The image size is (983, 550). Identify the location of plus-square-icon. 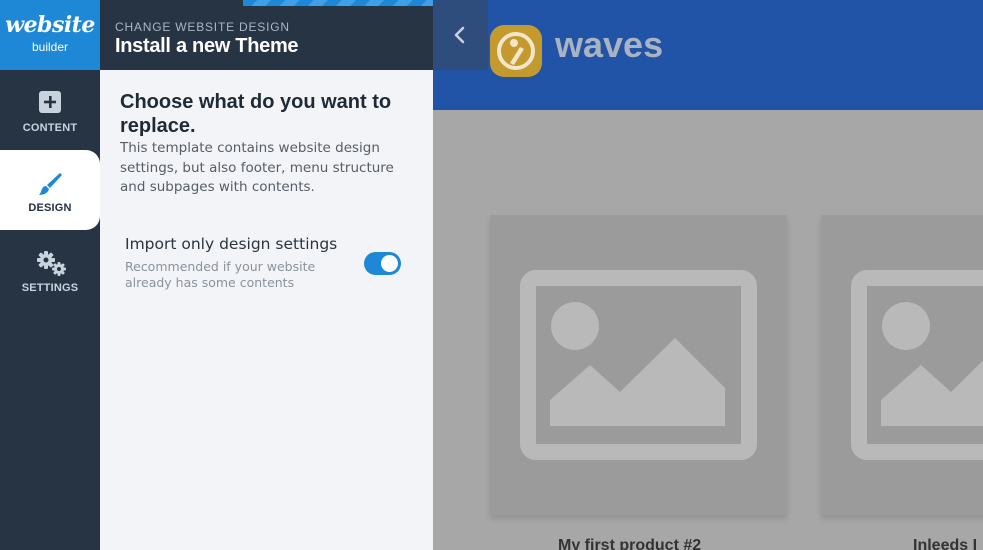
(50, 102).